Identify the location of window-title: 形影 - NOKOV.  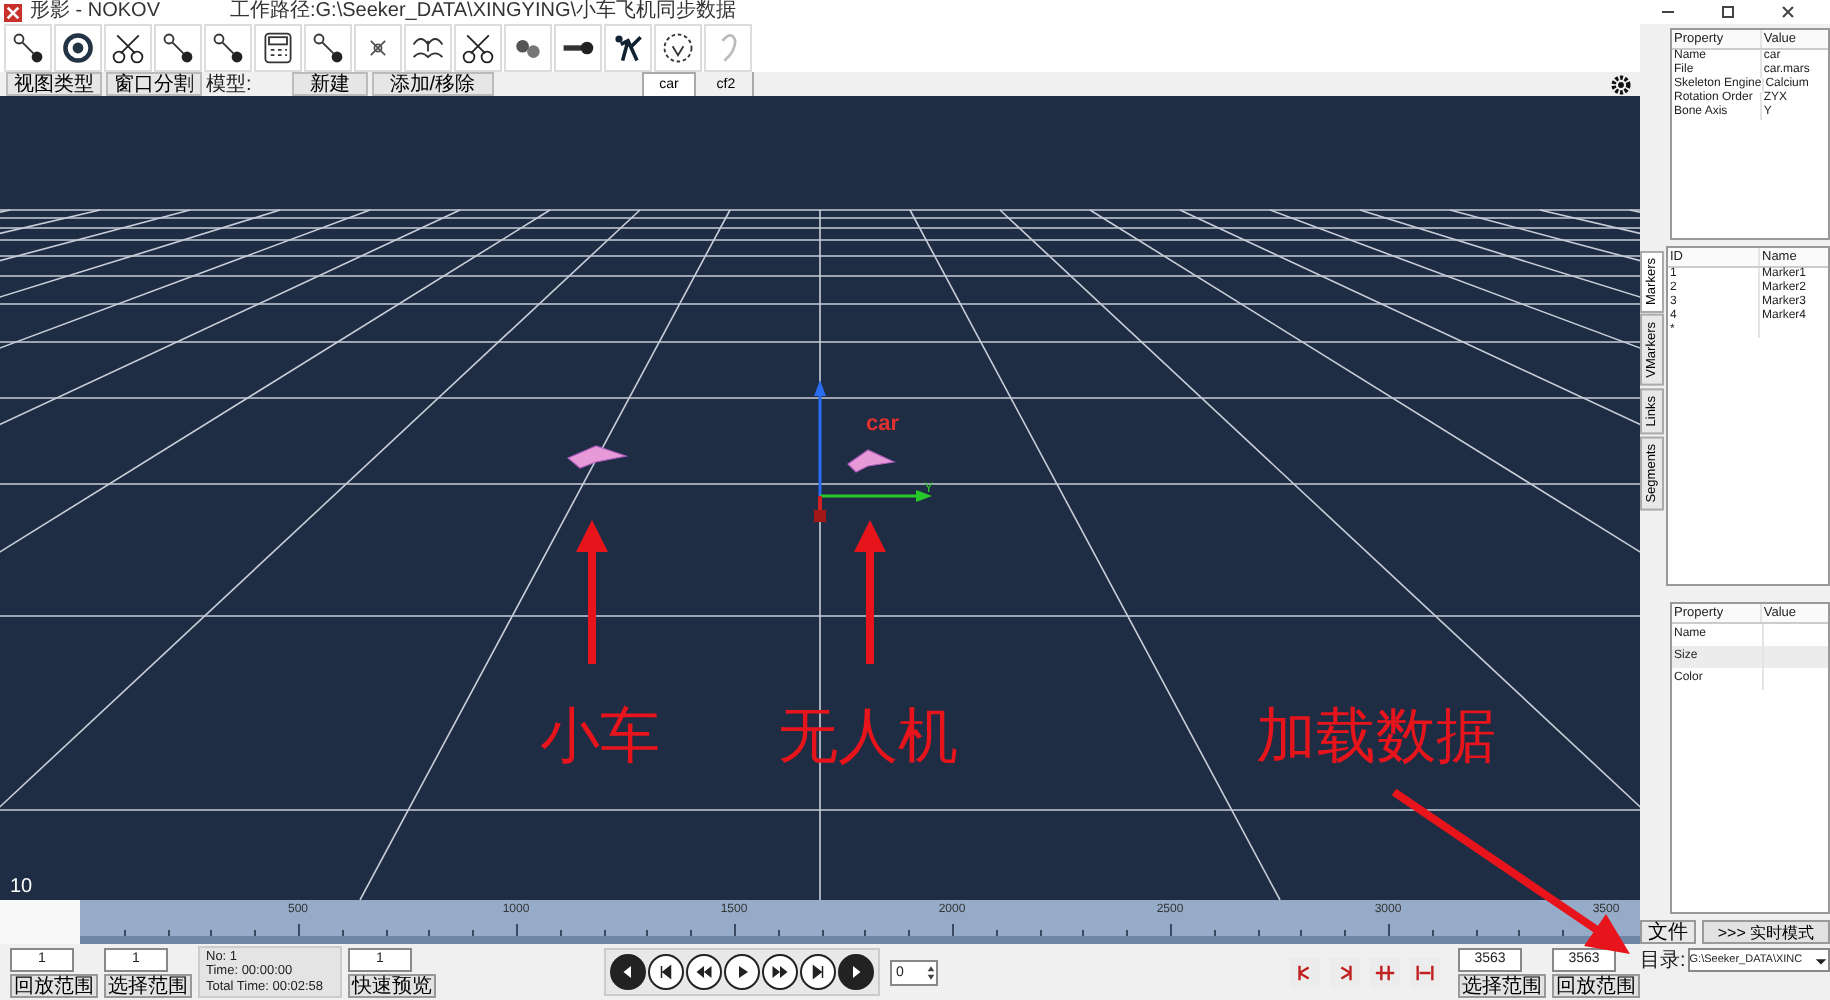
(96, 12).